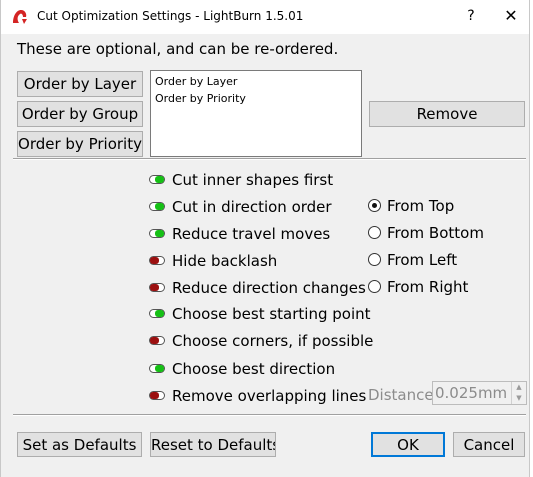 The width and height of the screenshot is (533, 477). I want to click on option-label: Cut in direction order, so click(252, 207).